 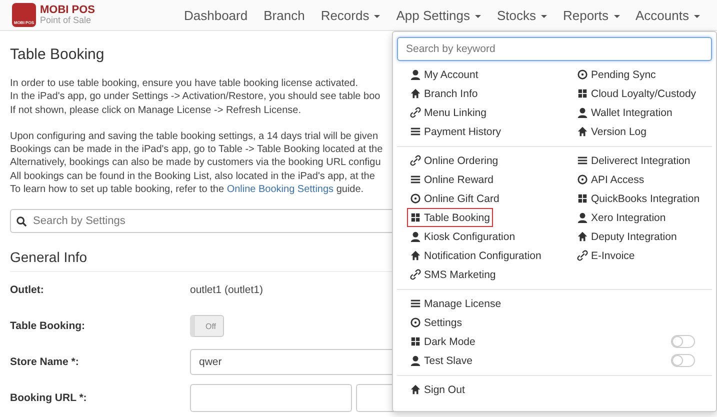 What do you see at coordinates (444, 93) in the screenshot?
I see `menu-item: Branch Info` at bounding box center [444, 93].